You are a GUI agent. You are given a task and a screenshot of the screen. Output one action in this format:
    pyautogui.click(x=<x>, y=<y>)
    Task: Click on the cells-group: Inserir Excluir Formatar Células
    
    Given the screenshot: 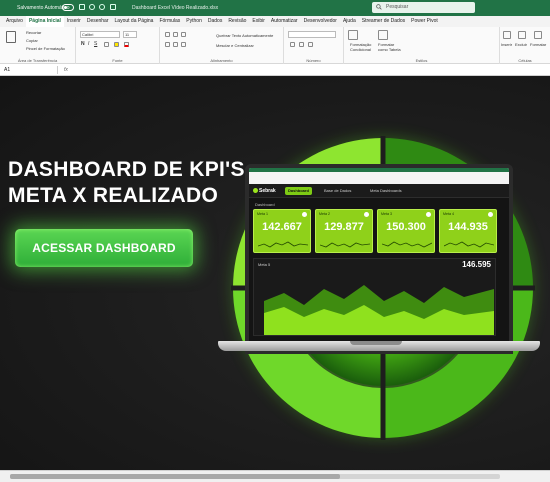 What is the action you would take?
    pyautogui.click(x=525, y=45)
    